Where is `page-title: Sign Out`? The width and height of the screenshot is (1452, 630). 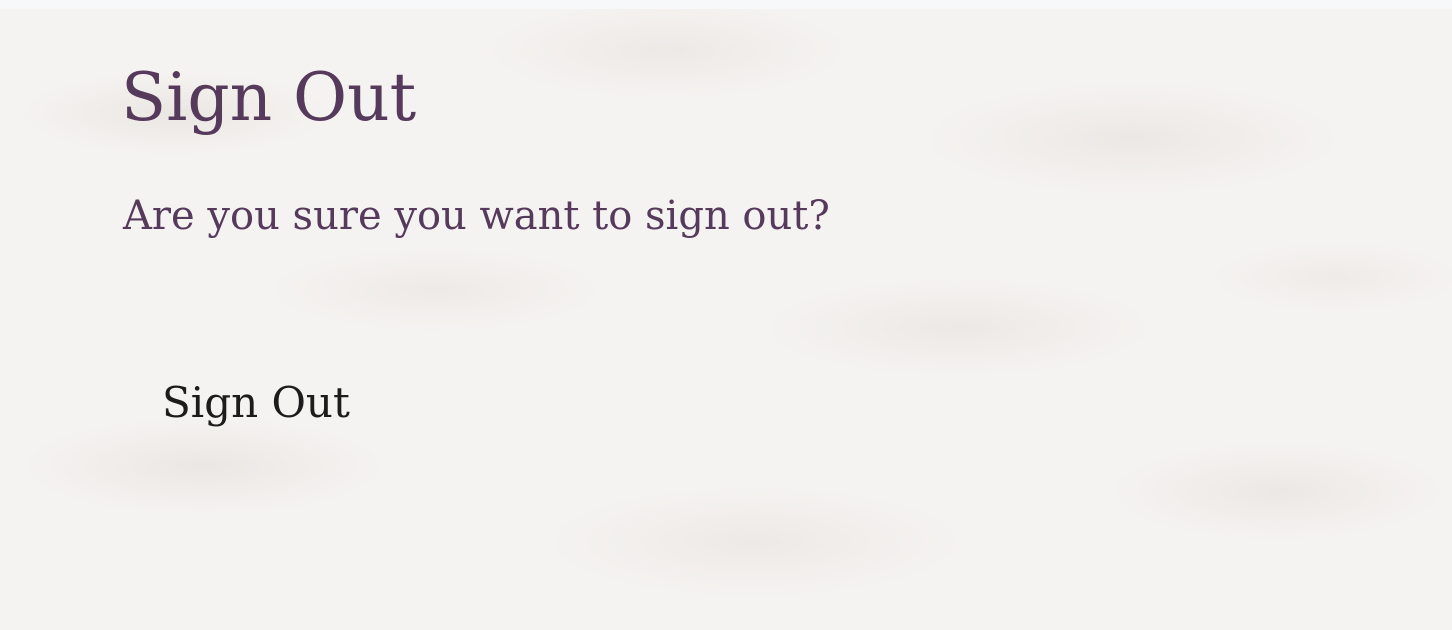 page-title: Sign Out is located at coordinates (269, 97).